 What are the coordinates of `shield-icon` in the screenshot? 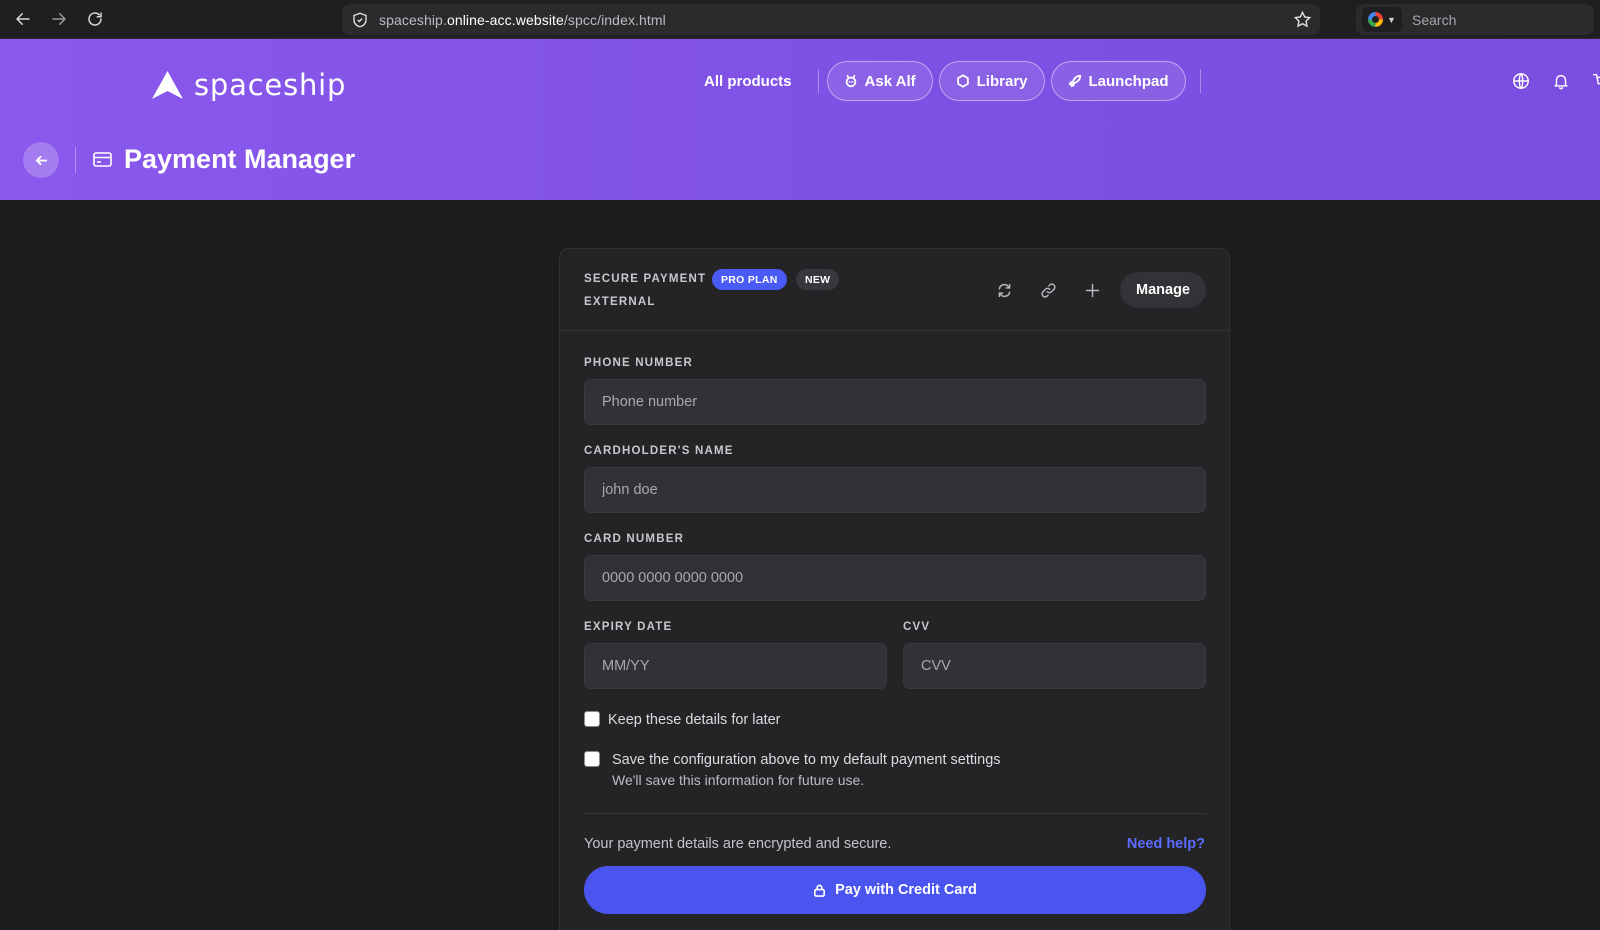 It's located at (360, 20).